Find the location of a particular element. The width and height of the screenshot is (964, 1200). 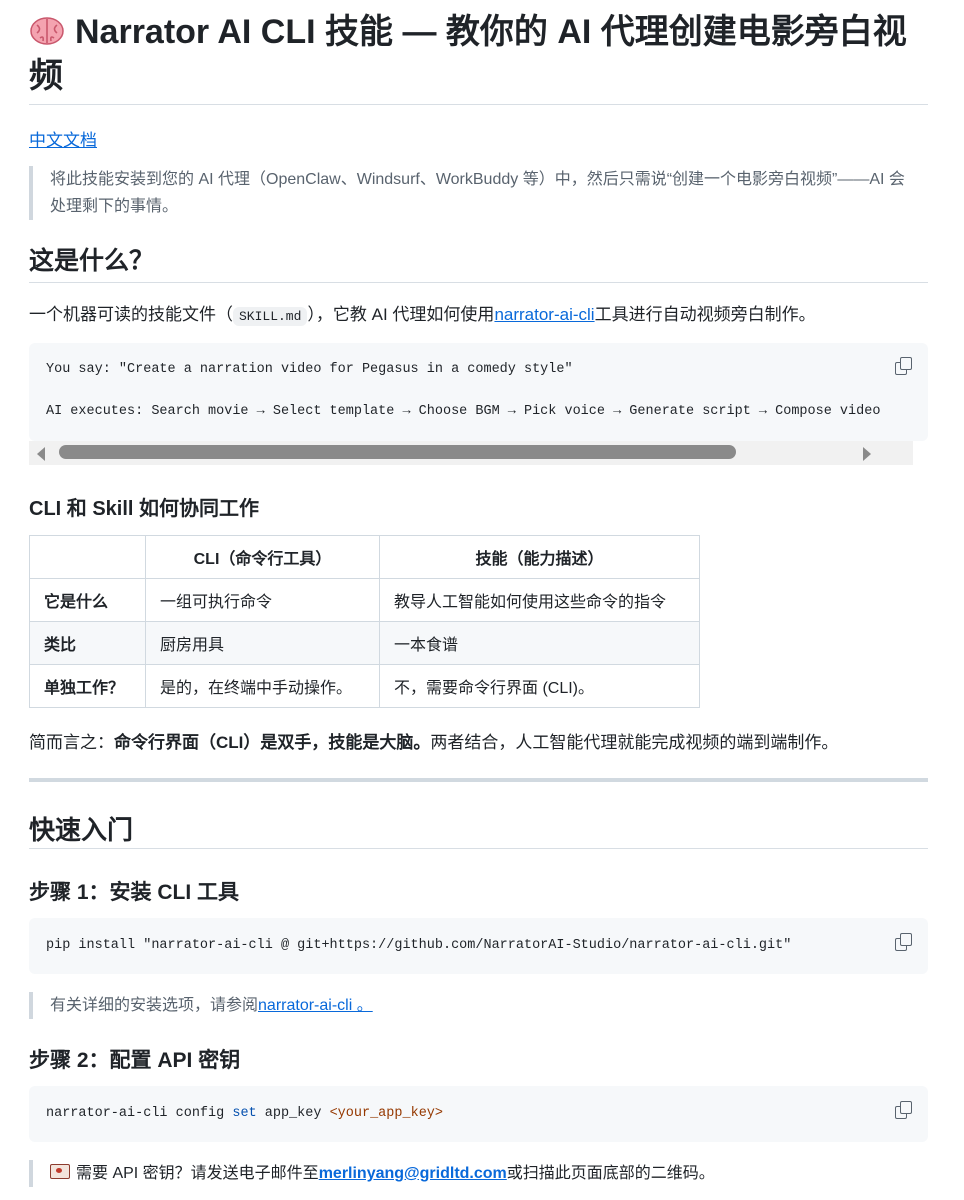

table-row-header: 单独工作？ is located at coordinates (87, 686).